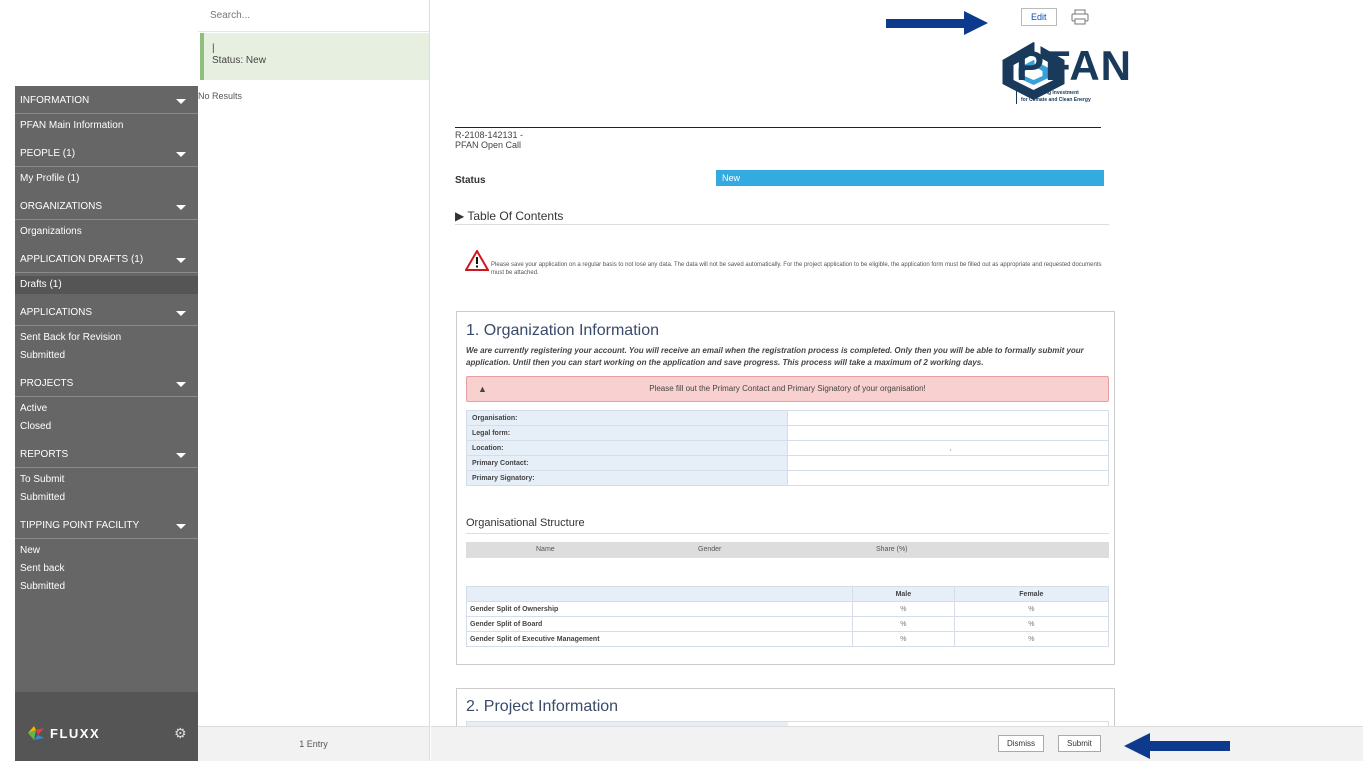 The image size is (1363, 761). I want to click on sidebar-item: My Profile (1), so click(106, 179).